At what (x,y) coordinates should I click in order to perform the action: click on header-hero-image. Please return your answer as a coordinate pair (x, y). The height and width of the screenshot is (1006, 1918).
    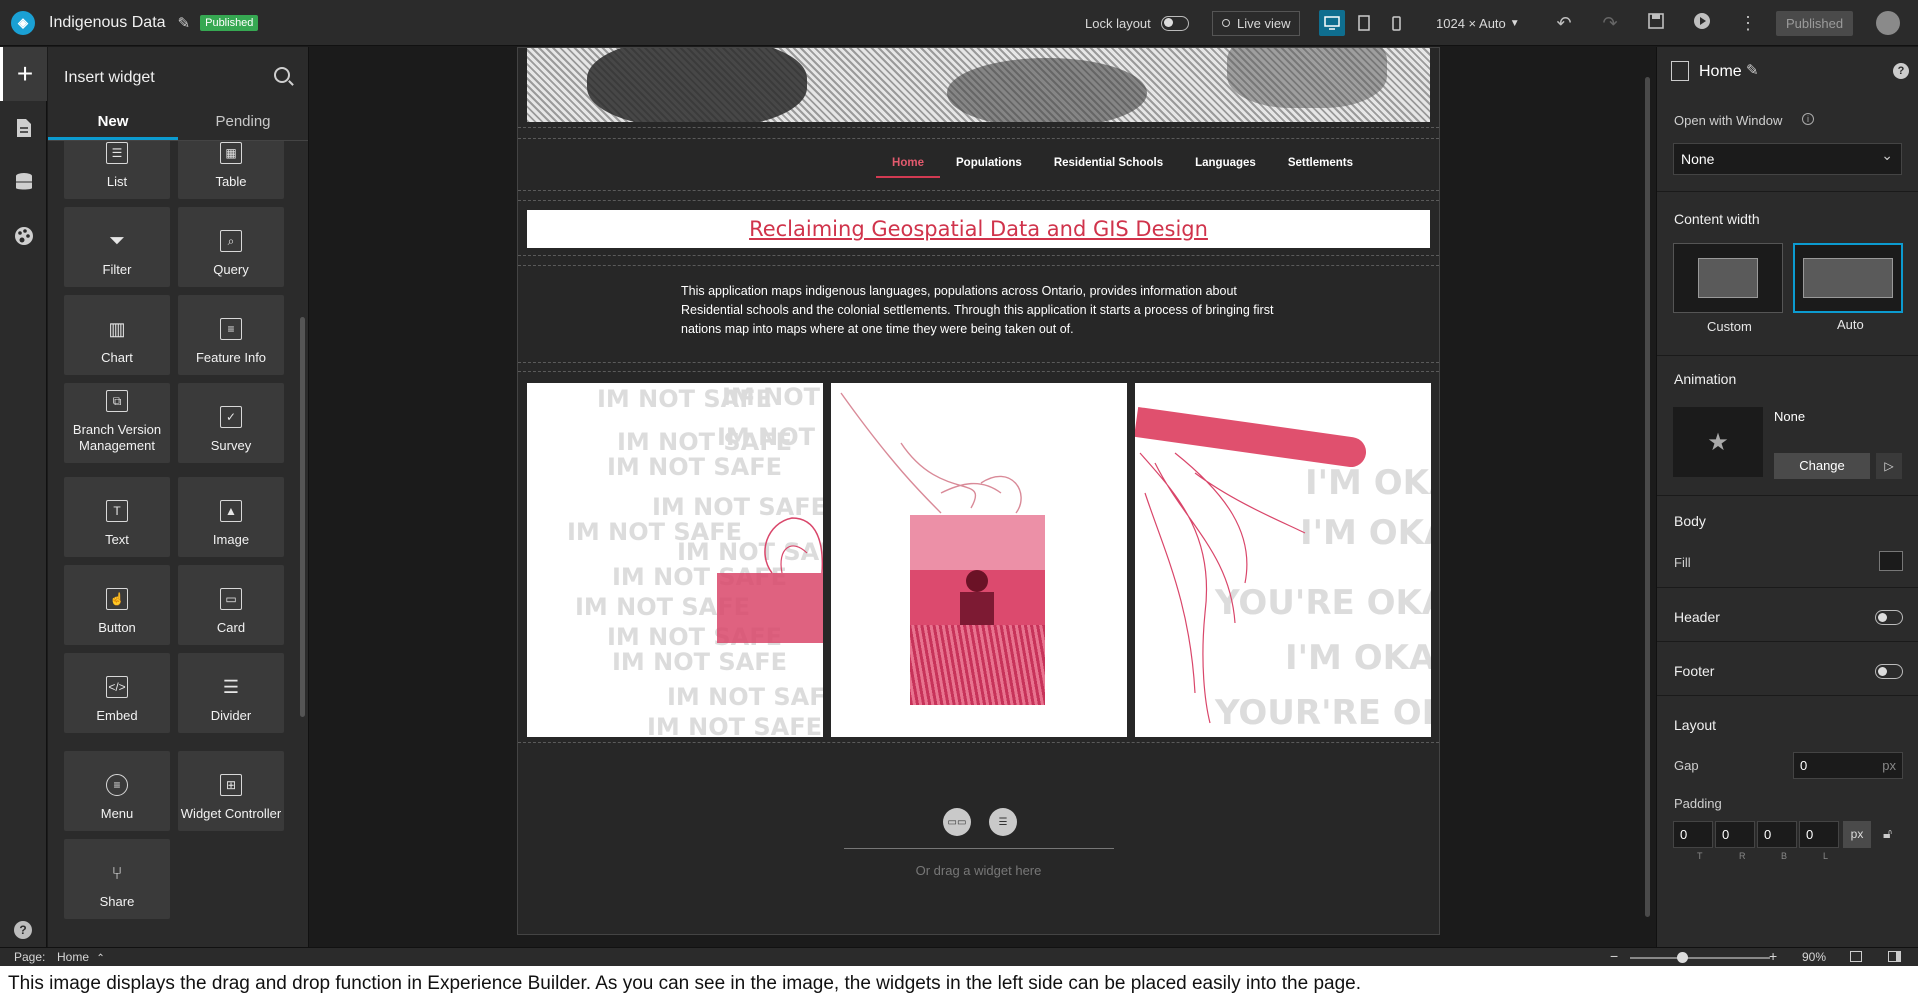
    Looking at the image, I should click on (978, 85).